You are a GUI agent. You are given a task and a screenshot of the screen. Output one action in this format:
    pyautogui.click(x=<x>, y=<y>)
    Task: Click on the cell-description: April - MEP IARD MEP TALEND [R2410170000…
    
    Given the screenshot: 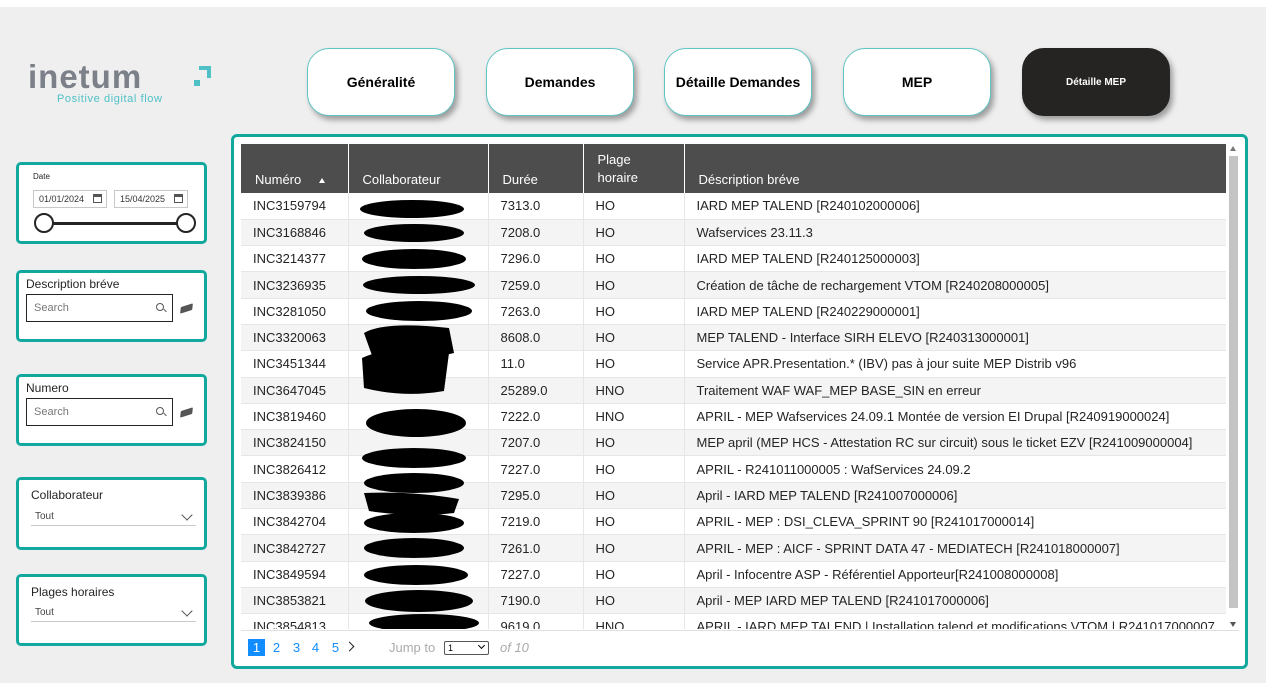 What is the action you would take?
    pyautogui.click(x=955, y=601)
    